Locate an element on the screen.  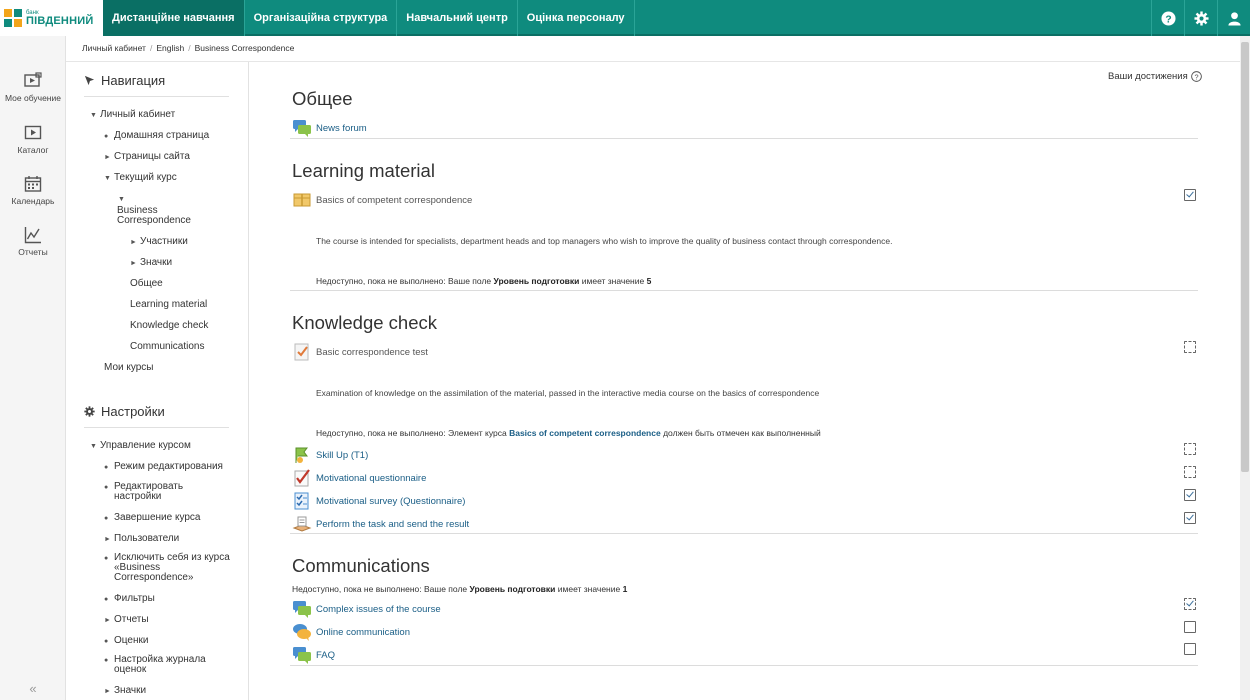
settings-item-reports: ► Отчеты is located at coordinates (126, 620).